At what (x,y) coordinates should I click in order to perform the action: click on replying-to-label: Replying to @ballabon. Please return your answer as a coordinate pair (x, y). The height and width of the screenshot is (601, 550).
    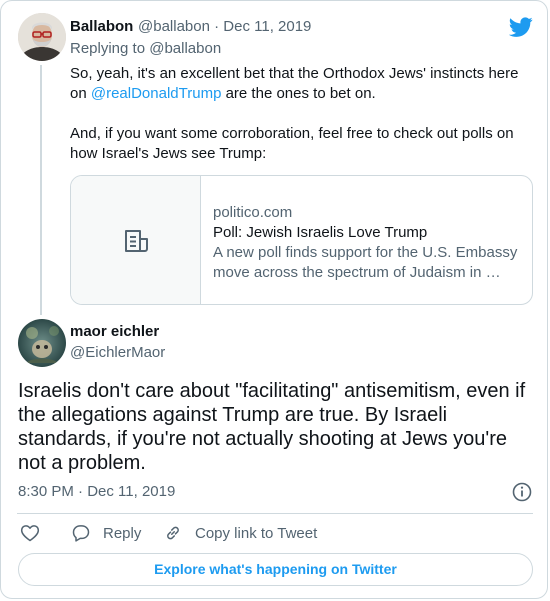
    Looking at the image, I should click on (146, 48).